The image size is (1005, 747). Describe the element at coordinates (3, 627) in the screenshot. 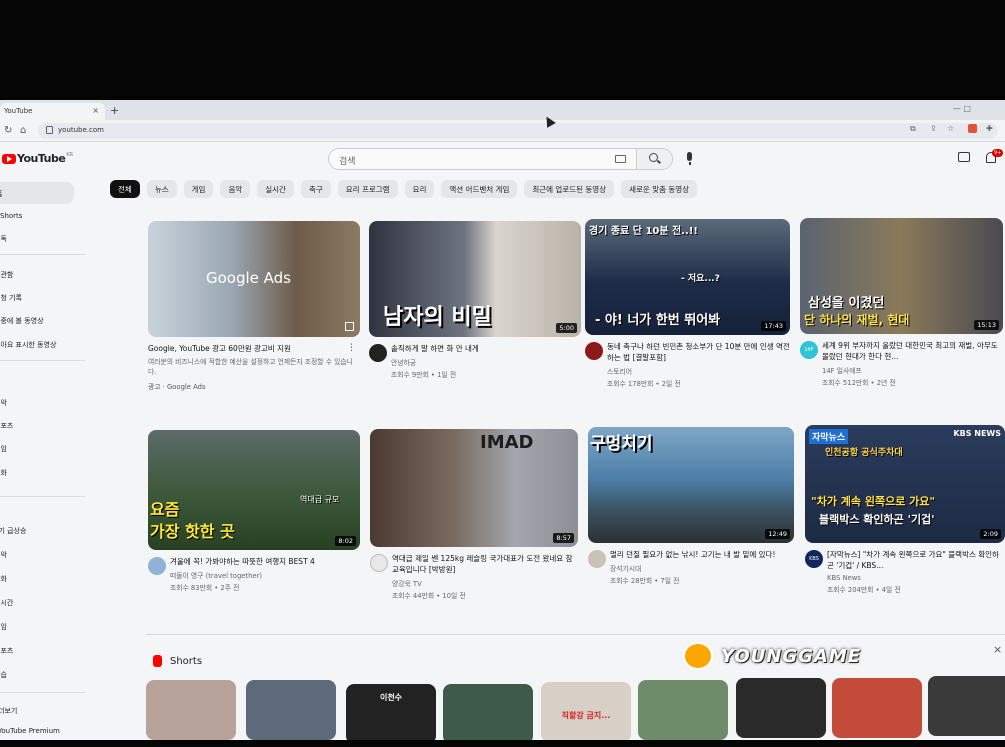

I see `sidebar-item-gaming-2: 게임` at that location.